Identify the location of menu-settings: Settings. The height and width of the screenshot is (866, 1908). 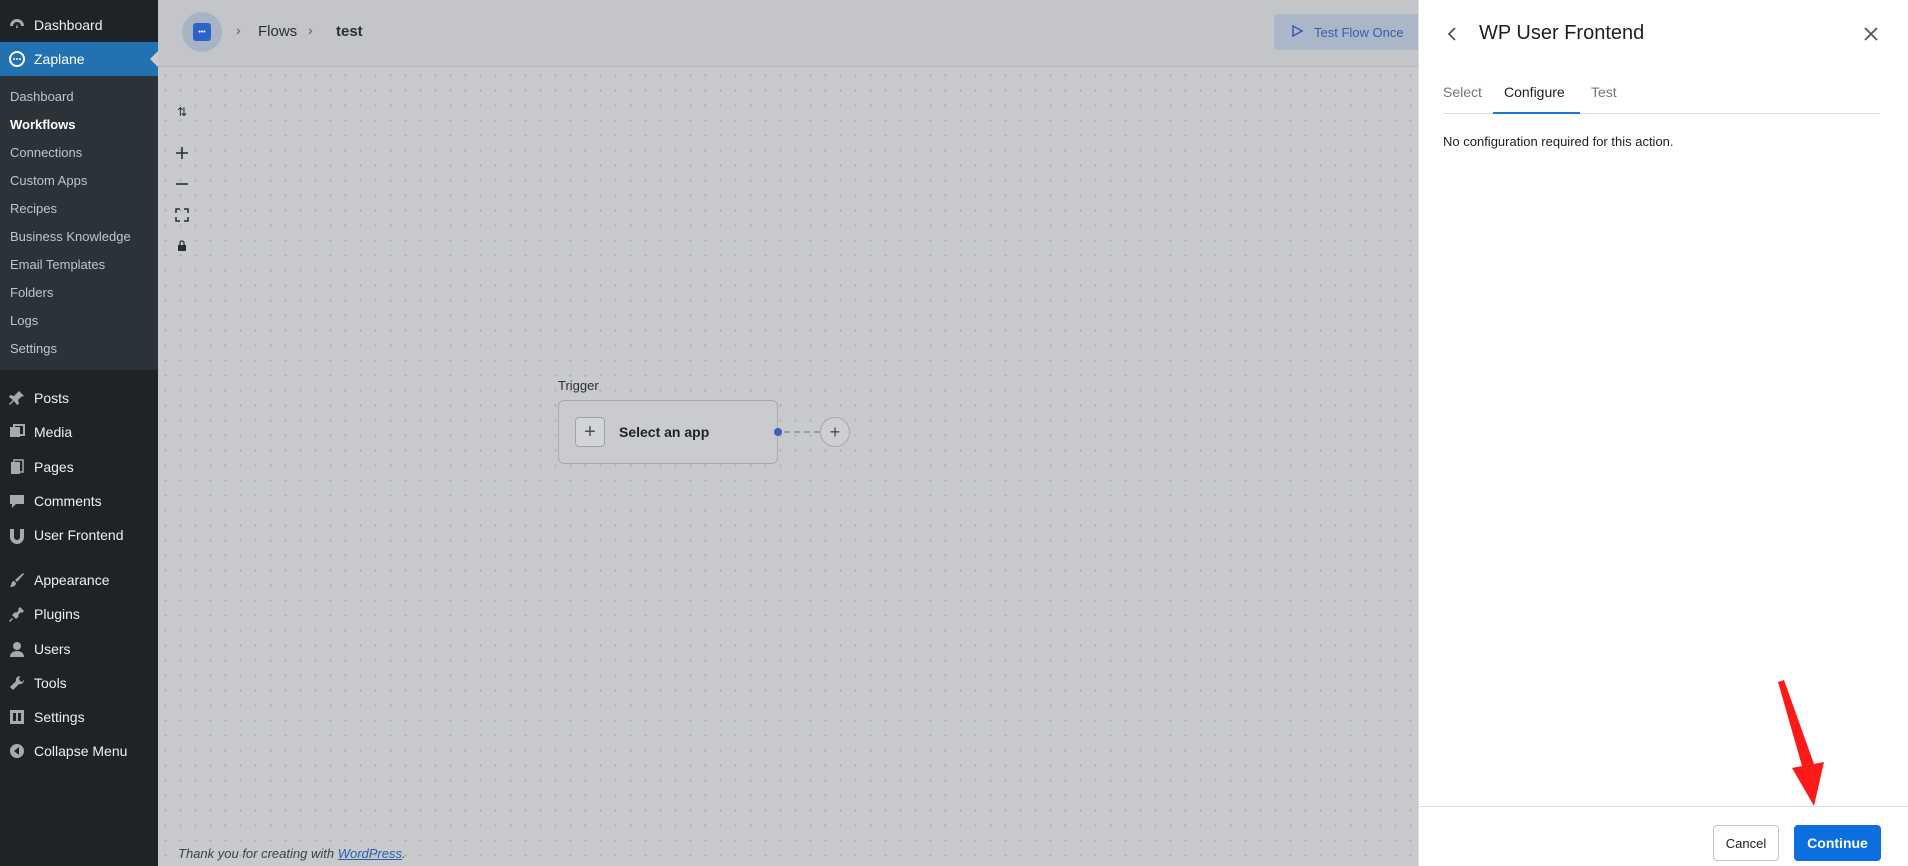
(79, 717).